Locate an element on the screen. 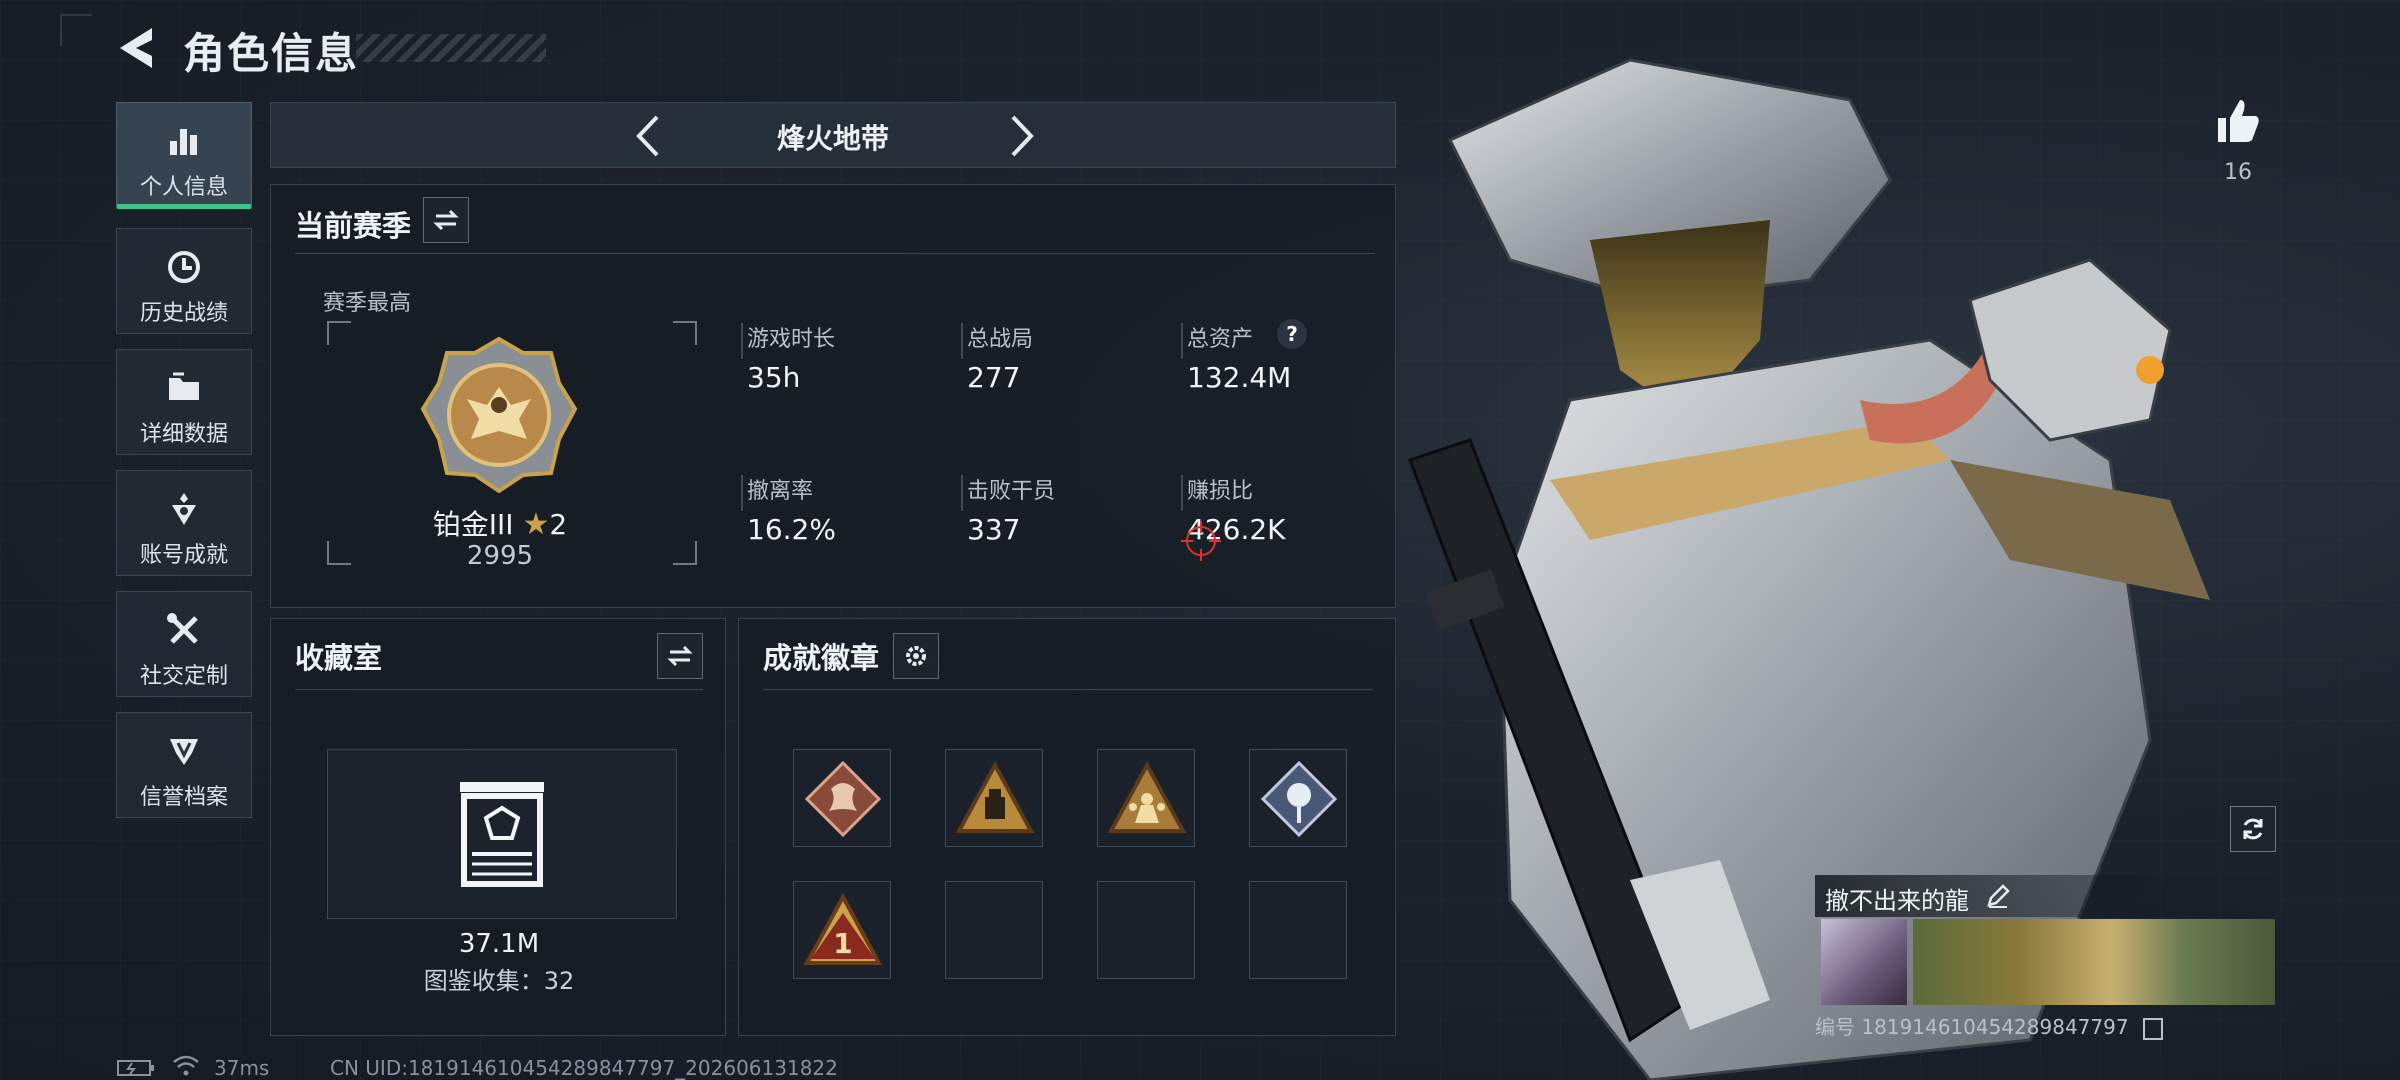 This screenshot has width=2400, height=1080. mode-selector: 烽火地带 is located at coordinates (833, 135).